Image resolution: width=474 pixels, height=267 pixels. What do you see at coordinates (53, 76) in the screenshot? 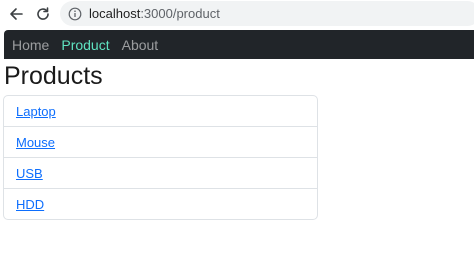
I see `page-title: Products` at bounding box center [53, 76].